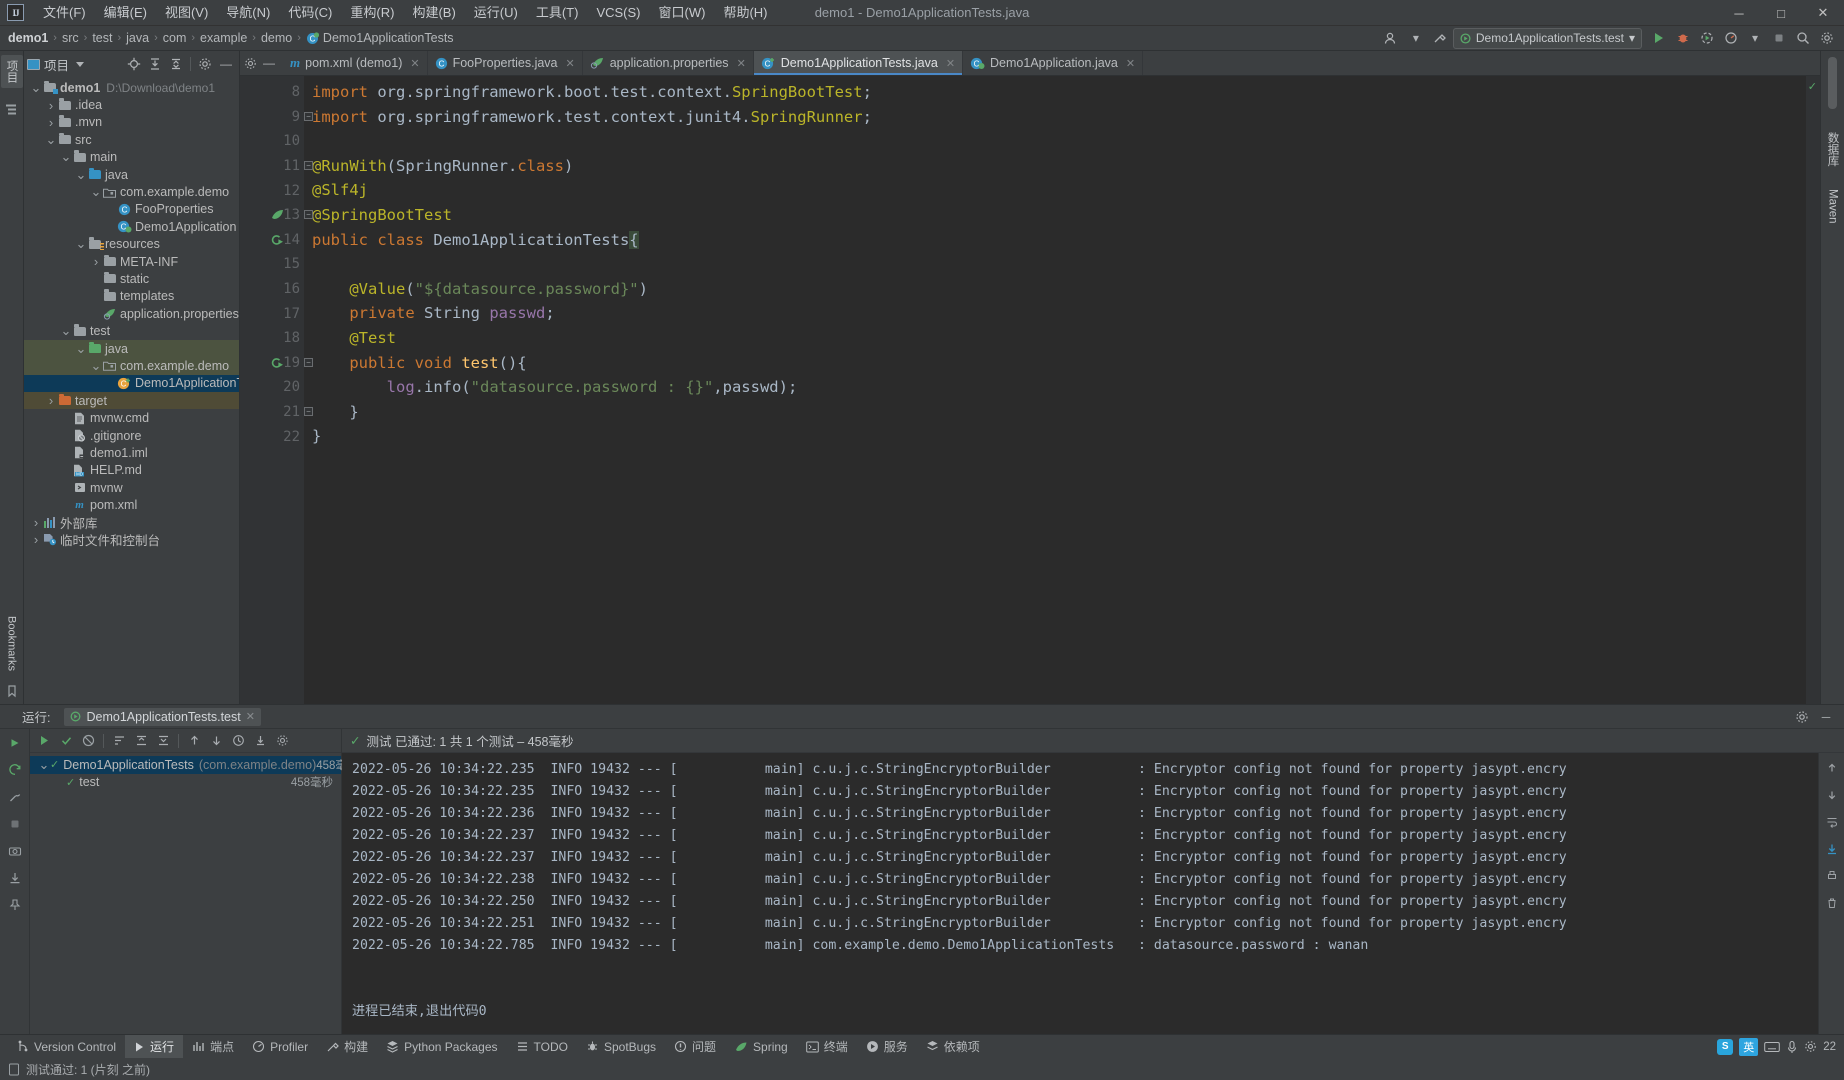  What do you see at coordinates (1826, 717) in the screenshot?
I see `hide-panel-icon: ─` at bounding box center [1826, 717].